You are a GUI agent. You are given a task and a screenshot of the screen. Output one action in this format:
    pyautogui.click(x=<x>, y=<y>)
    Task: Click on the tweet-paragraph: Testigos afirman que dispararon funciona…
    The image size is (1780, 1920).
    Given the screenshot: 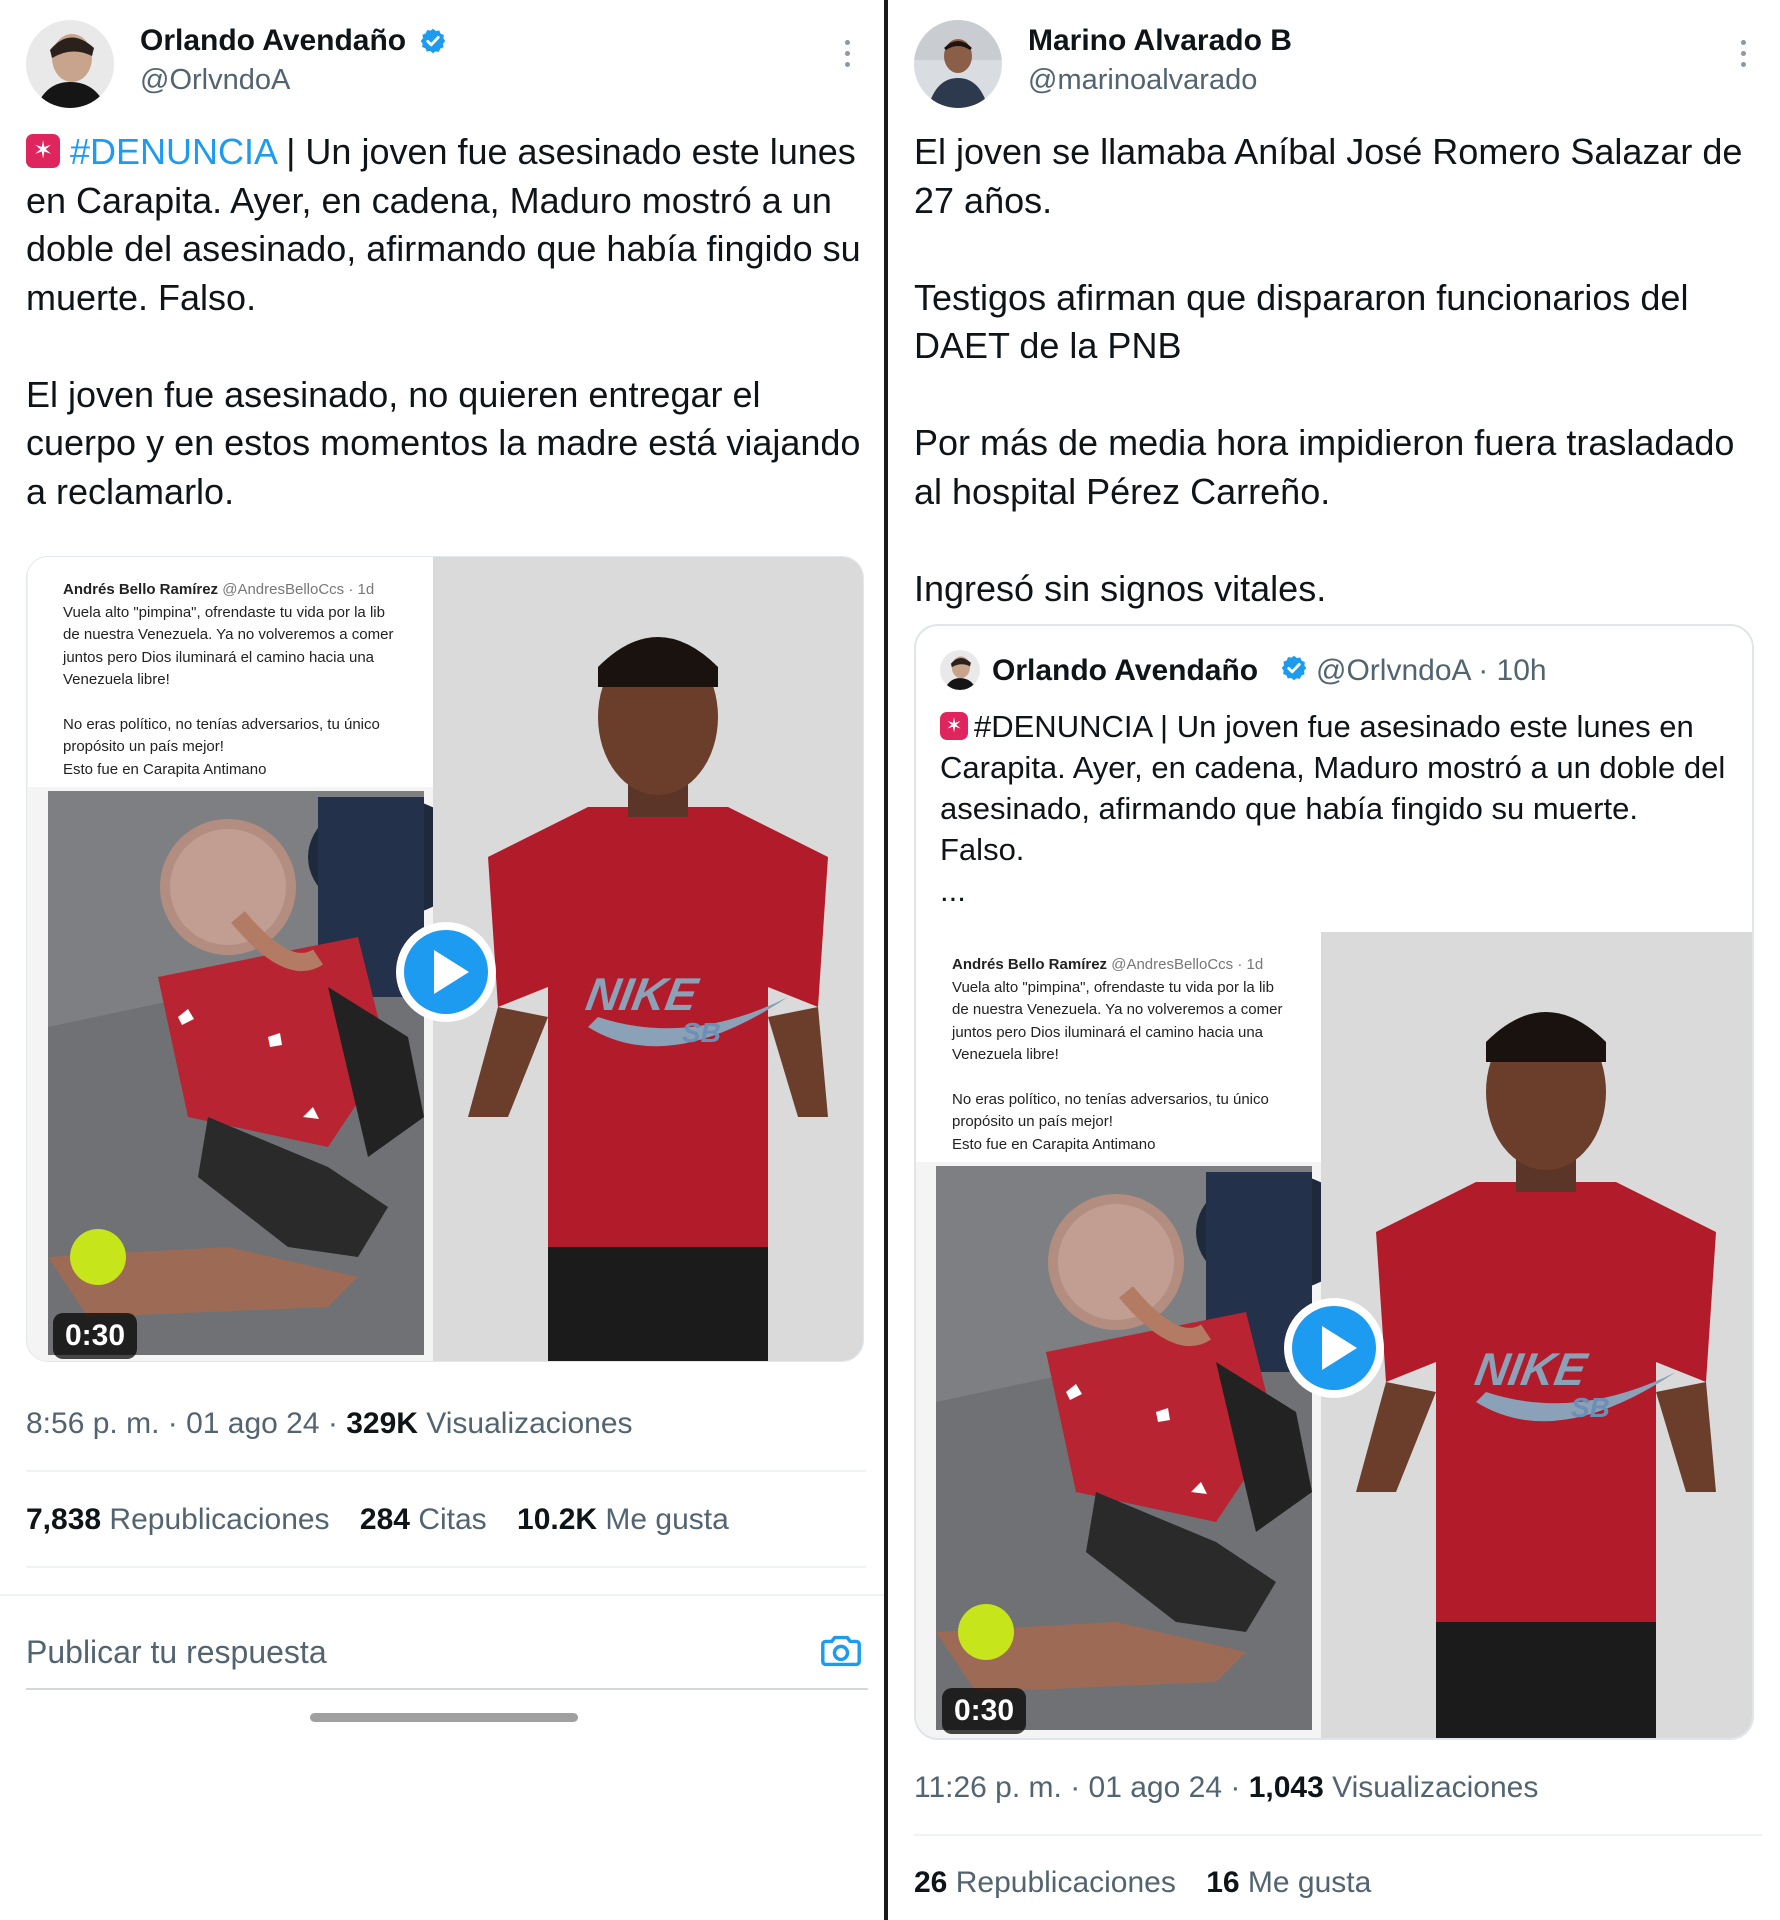 What is the action you would take?
    pyautogui.click(x=1301, y=321)
    